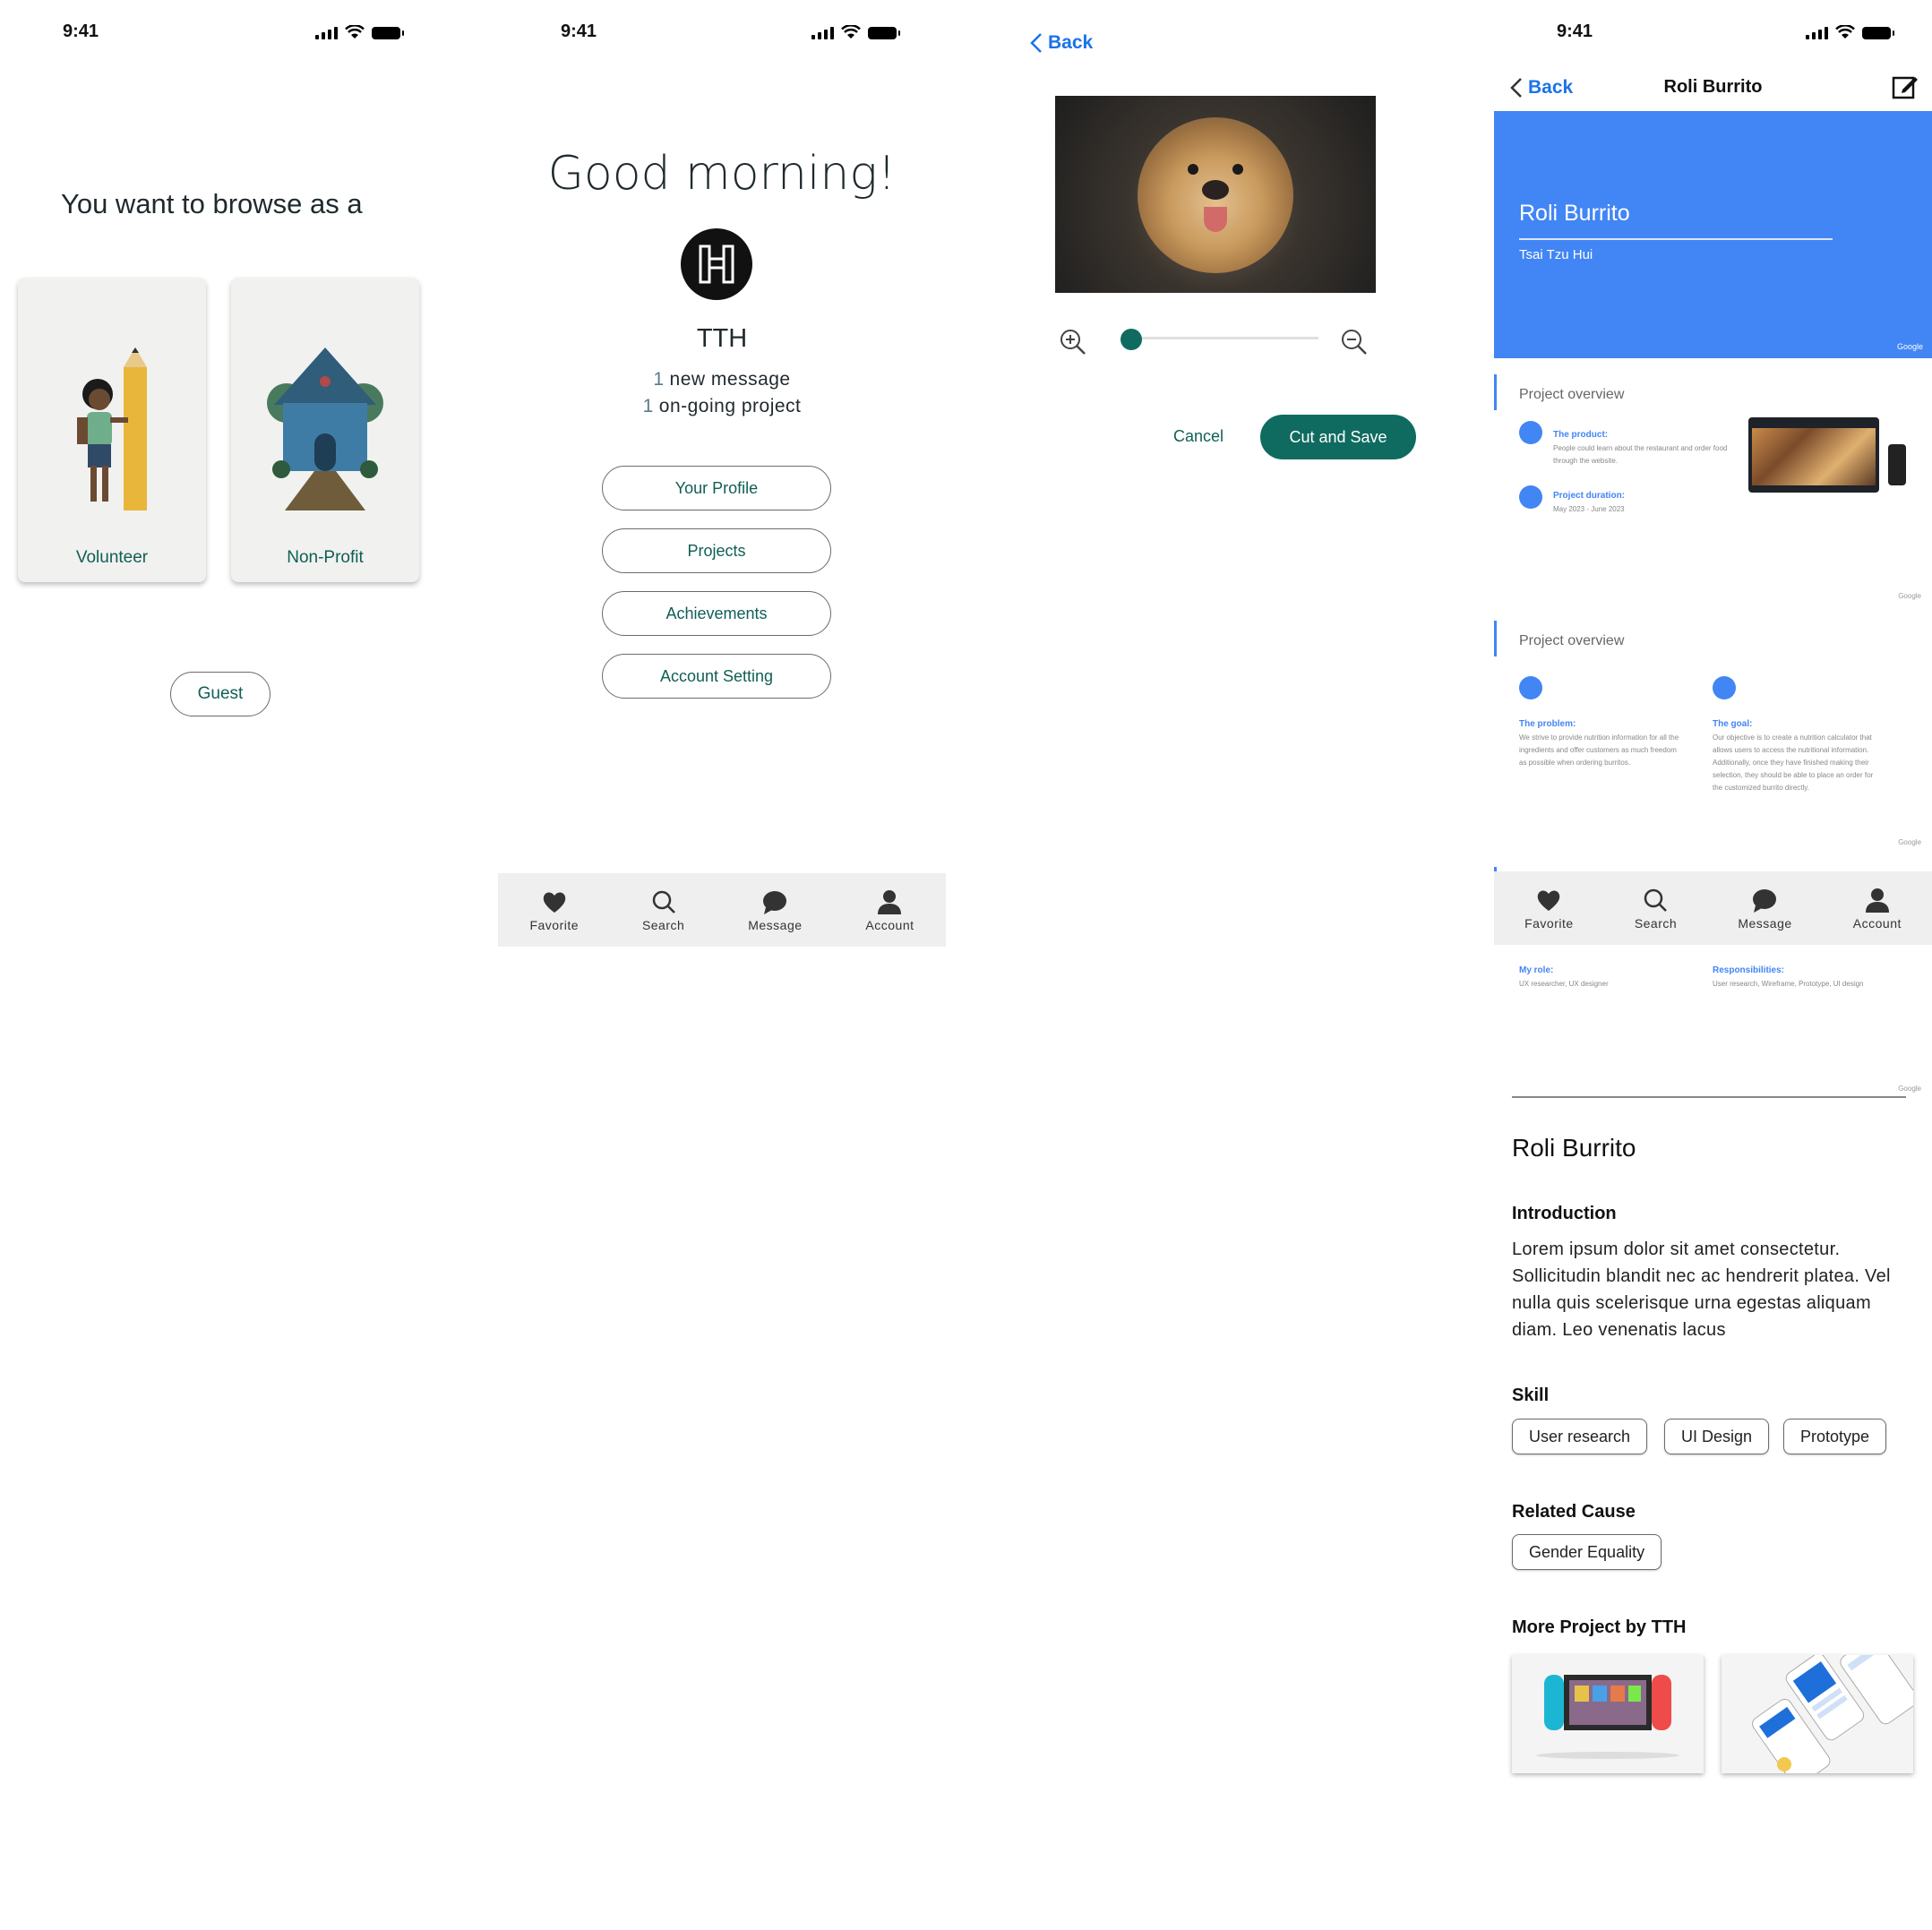  Describe the element at coordinates (1530, 687) in the screenshot. I see `alert-icon` at that location.